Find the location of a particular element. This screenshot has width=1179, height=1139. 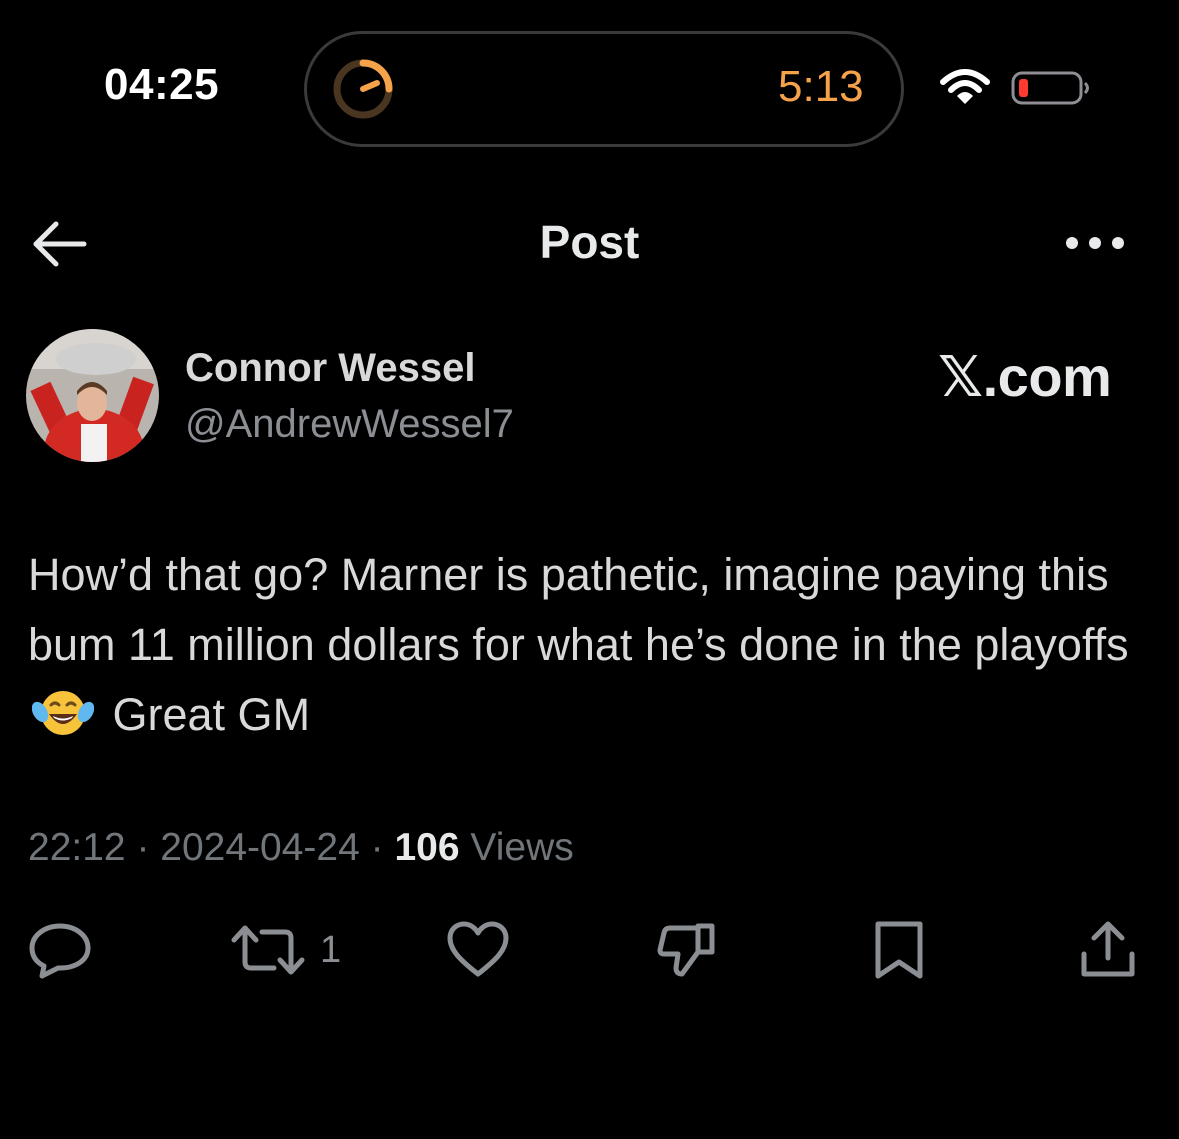

avatar is located at coordinates (92, 395).